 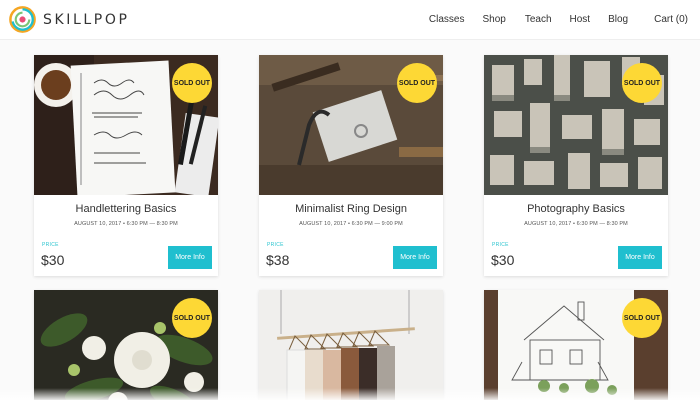 What do you see at coordinates (558, 19) in the screenshot?
I see `main-nav: Classes Shop Teach Host Blog Cart (0)` at bounding box center [558, 19].